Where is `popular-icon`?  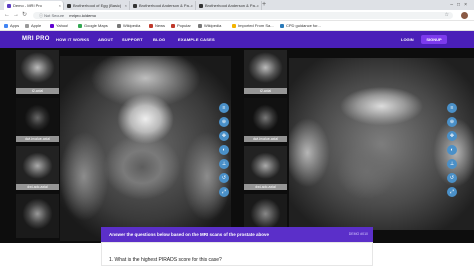
popular-icon is located at coordinates (173, 26).